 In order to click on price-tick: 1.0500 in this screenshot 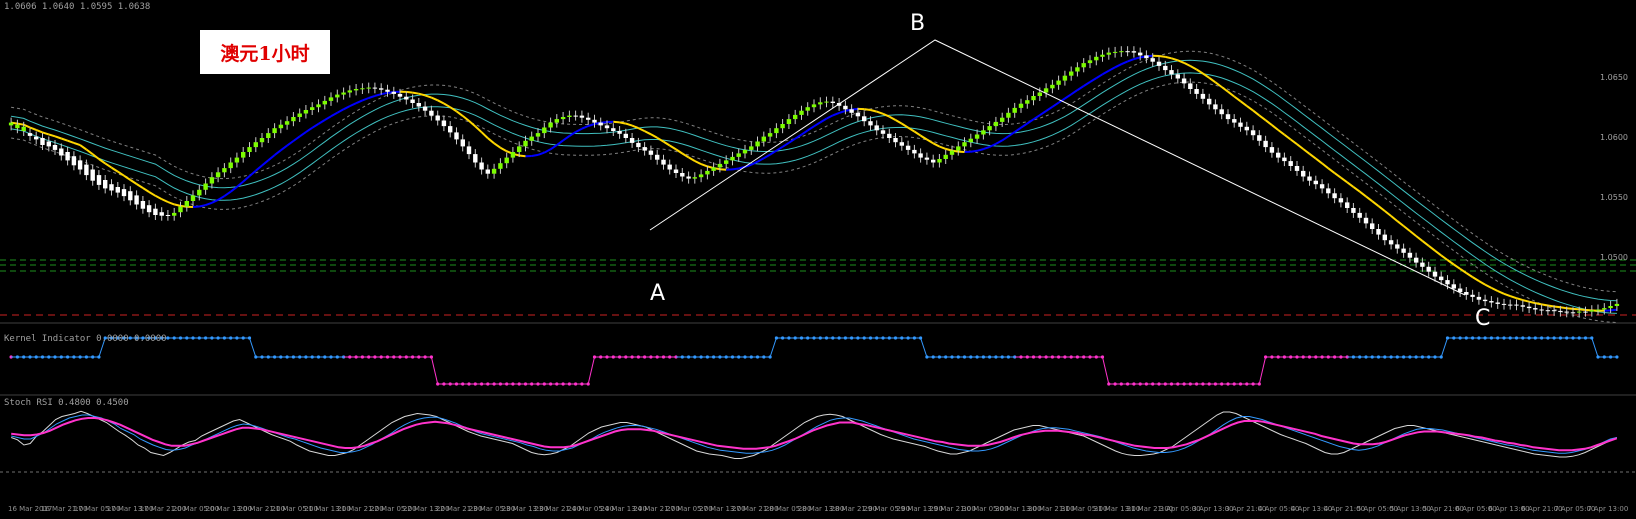, I will do `click(1614, 257)`.